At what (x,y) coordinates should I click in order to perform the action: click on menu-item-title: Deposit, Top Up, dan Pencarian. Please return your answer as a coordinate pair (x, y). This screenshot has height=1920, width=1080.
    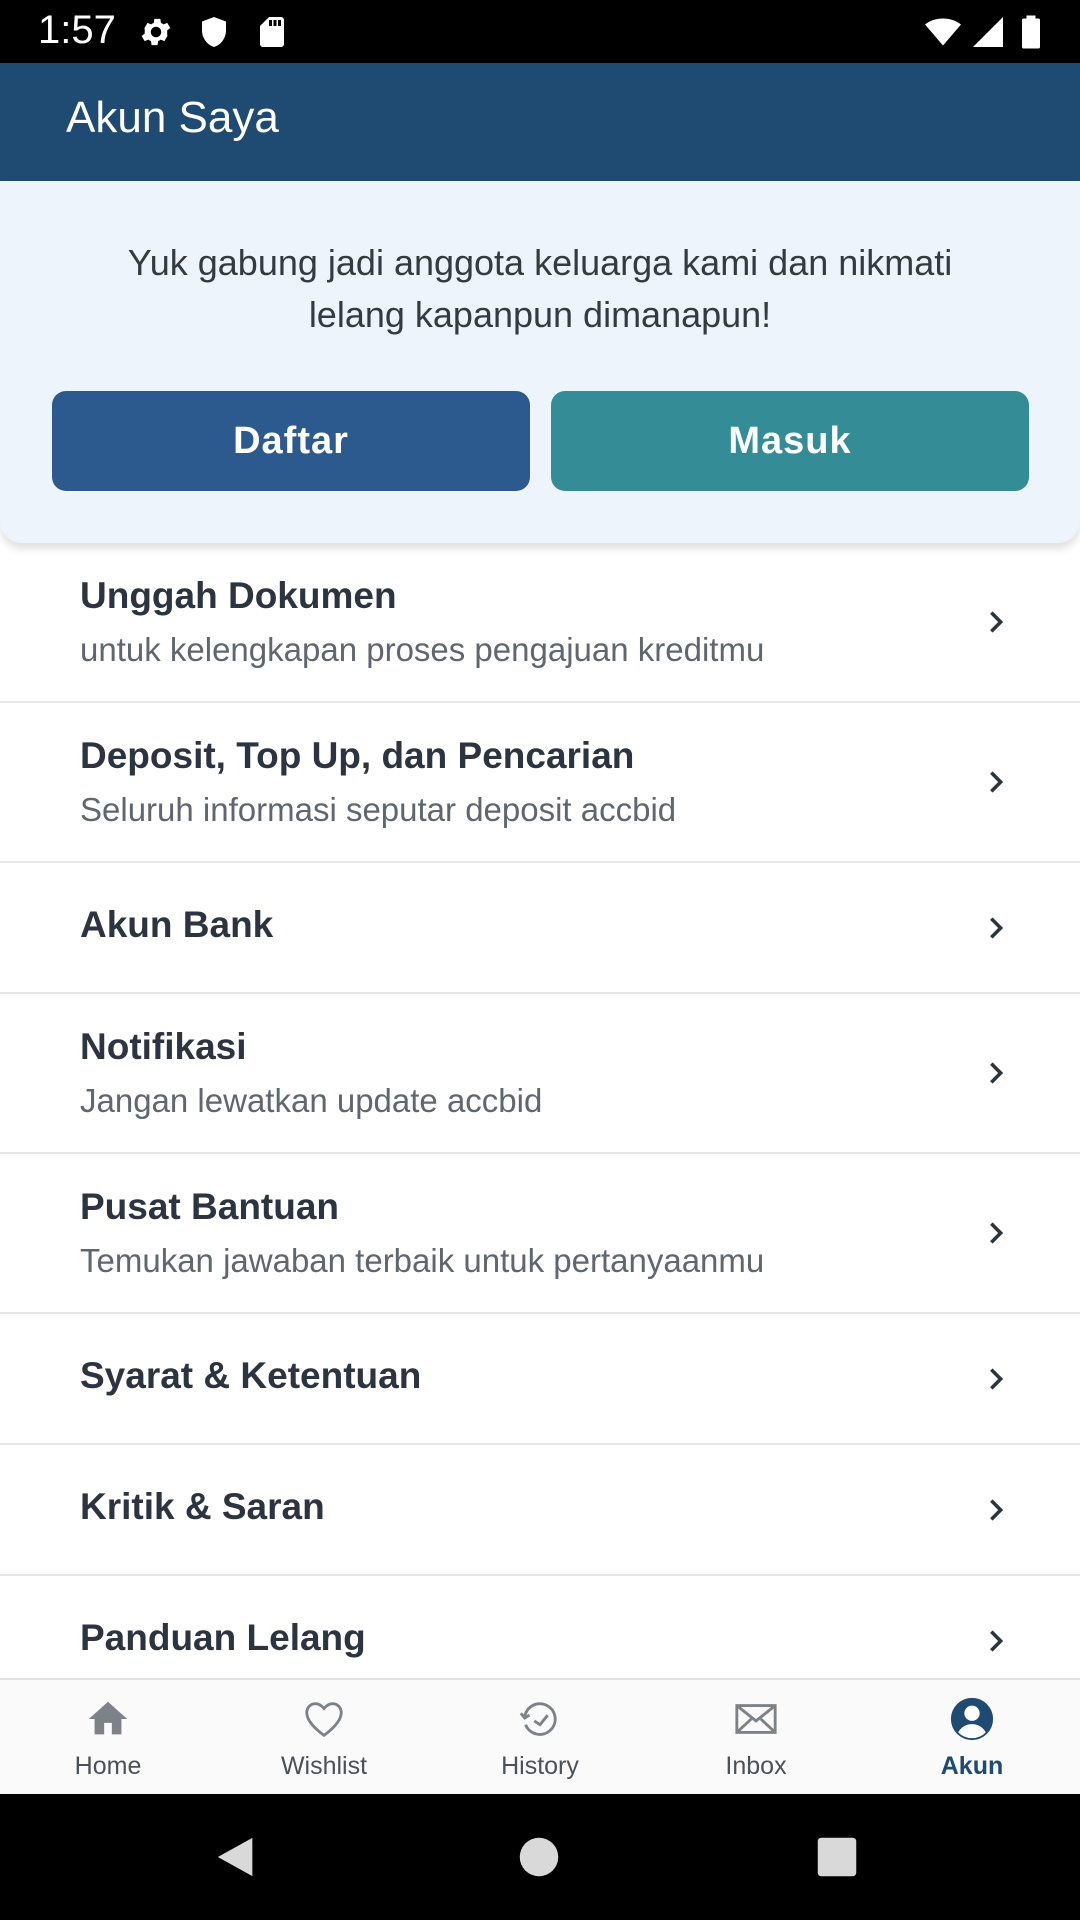
    Looking at the image, I should click on (357, 755).